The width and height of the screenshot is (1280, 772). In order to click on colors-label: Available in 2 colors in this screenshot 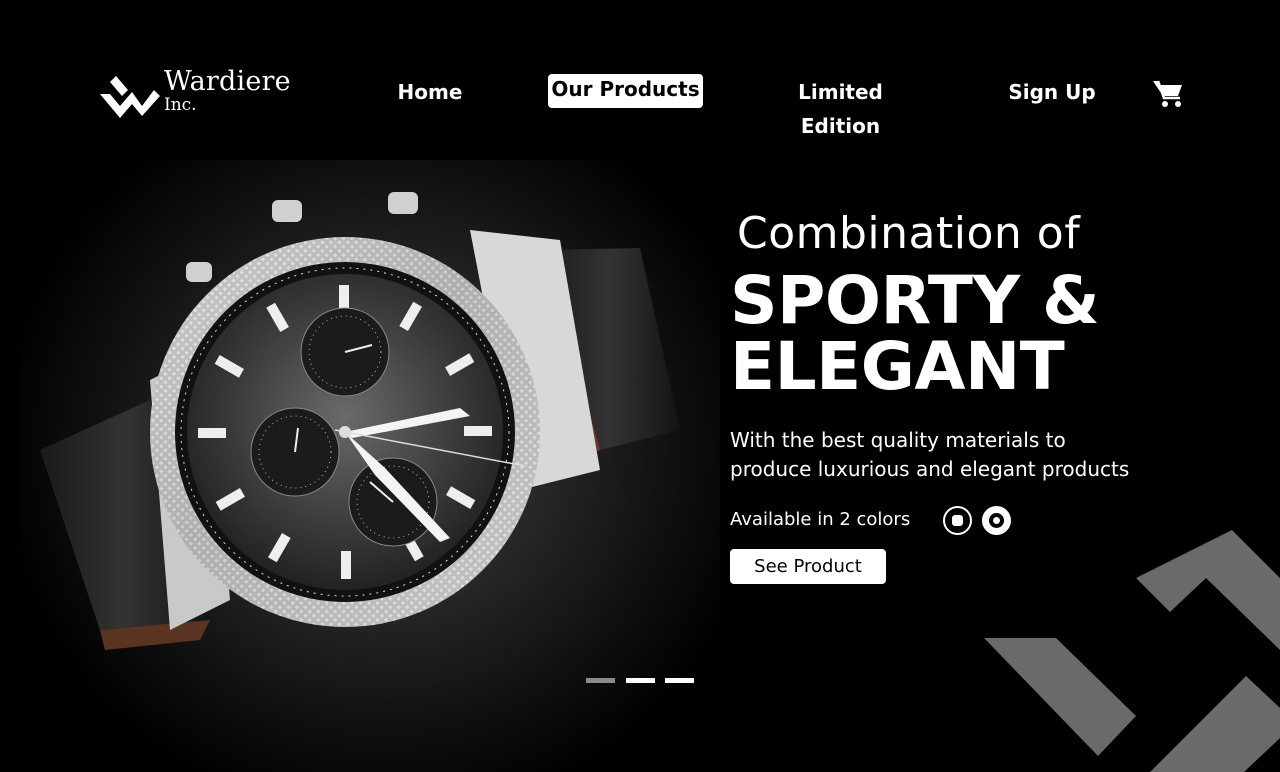, I will do `click(820, 519)`.